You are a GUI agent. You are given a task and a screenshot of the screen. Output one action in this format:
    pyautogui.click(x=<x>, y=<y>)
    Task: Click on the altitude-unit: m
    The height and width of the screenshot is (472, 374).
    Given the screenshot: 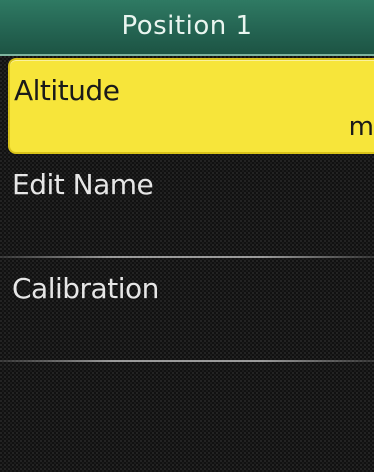 What is the action you would take?
    pyautogui.click(x=361, y=127)
    